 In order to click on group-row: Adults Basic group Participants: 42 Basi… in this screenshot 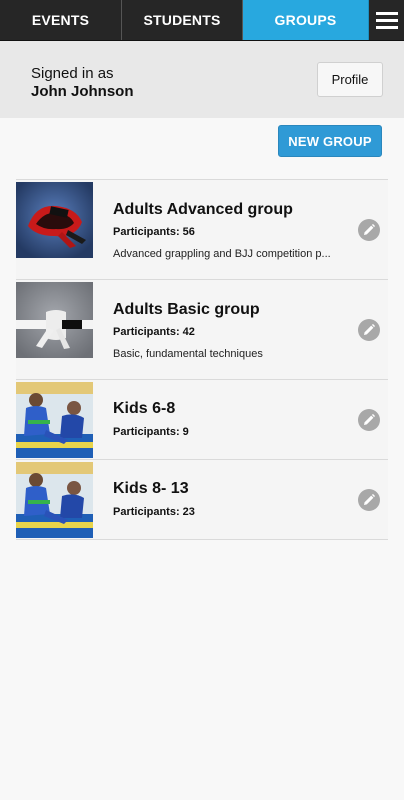, I will do `click(202, 330)`.